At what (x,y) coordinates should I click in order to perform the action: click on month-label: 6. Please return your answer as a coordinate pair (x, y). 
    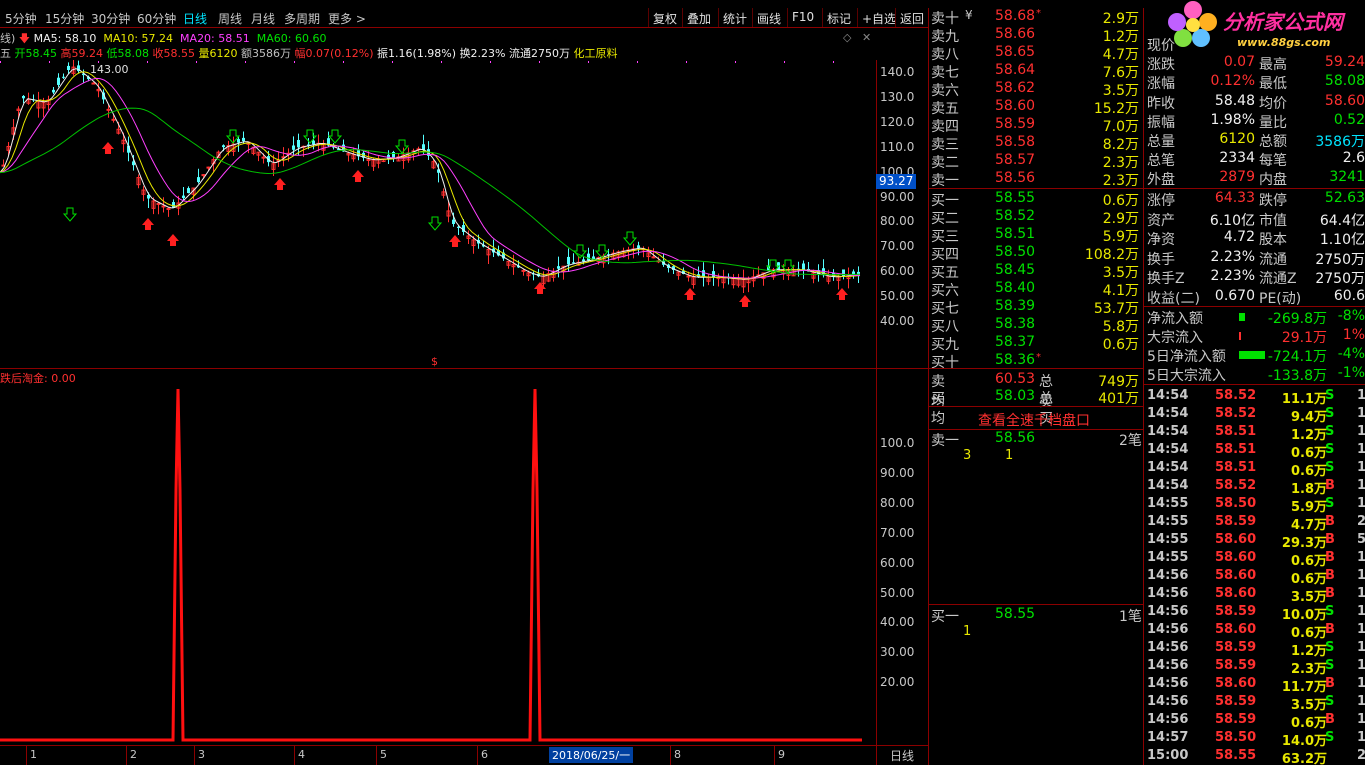
    Looking at the image, I should click on (484, 754).